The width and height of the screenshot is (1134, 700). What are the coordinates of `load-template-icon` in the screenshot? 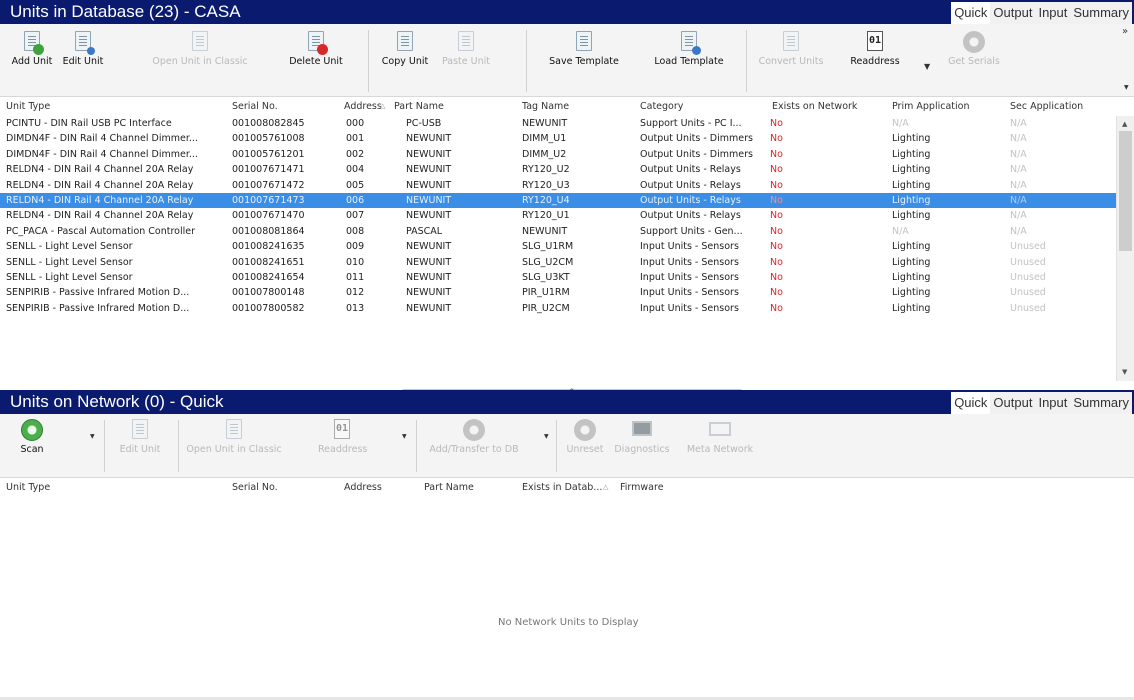 It's located at (690, 43).